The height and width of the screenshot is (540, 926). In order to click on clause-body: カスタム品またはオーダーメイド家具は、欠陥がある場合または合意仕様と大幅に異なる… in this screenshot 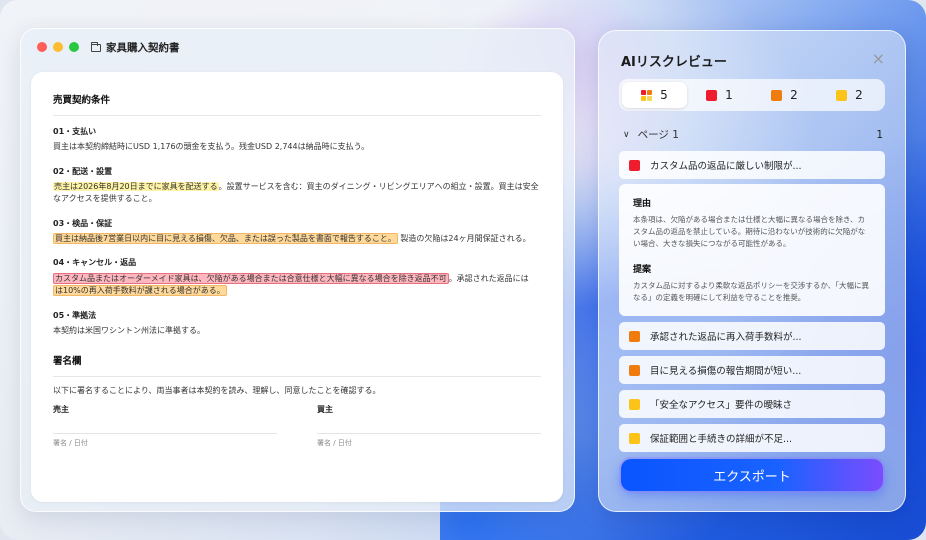, I will do `click(297, 285)`.